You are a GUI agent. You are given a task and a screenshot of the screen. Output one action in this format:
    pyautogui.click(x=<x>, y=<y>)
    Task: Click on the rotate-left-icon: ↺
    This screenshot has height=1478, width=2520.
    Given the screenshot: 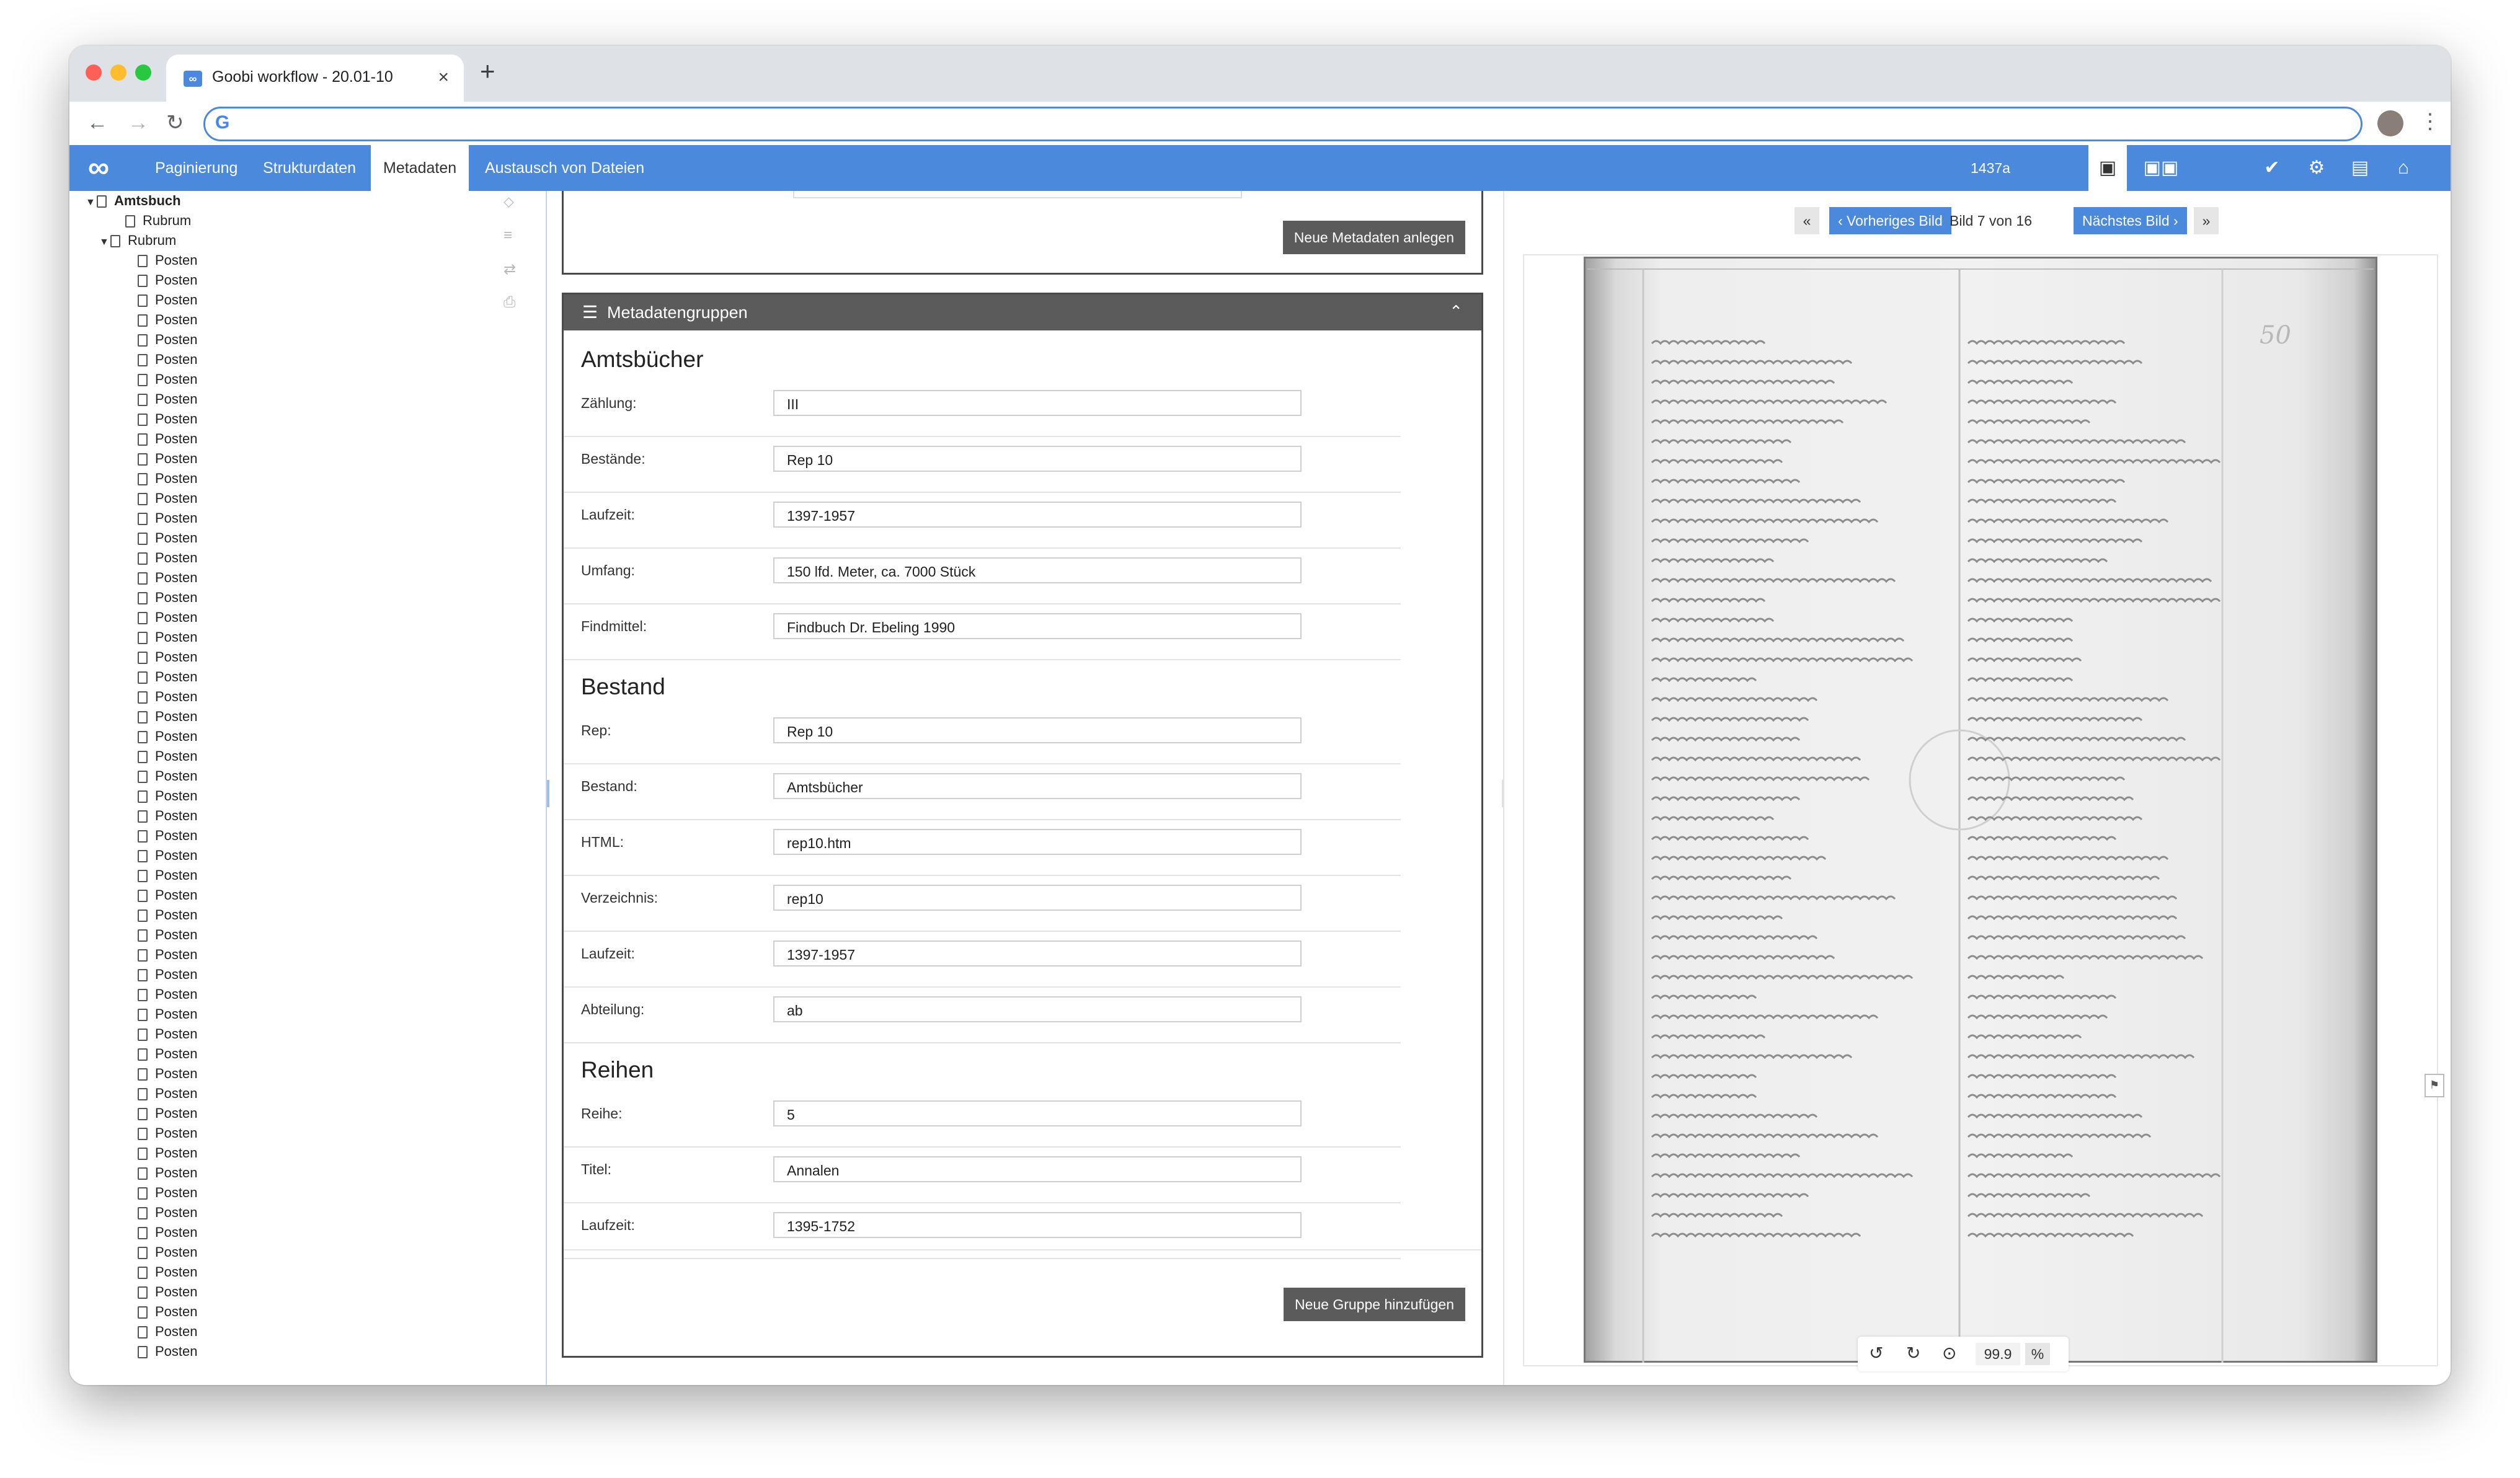 What is the action you would take?
    pyautogui.click(x=1876, y=1353)
    